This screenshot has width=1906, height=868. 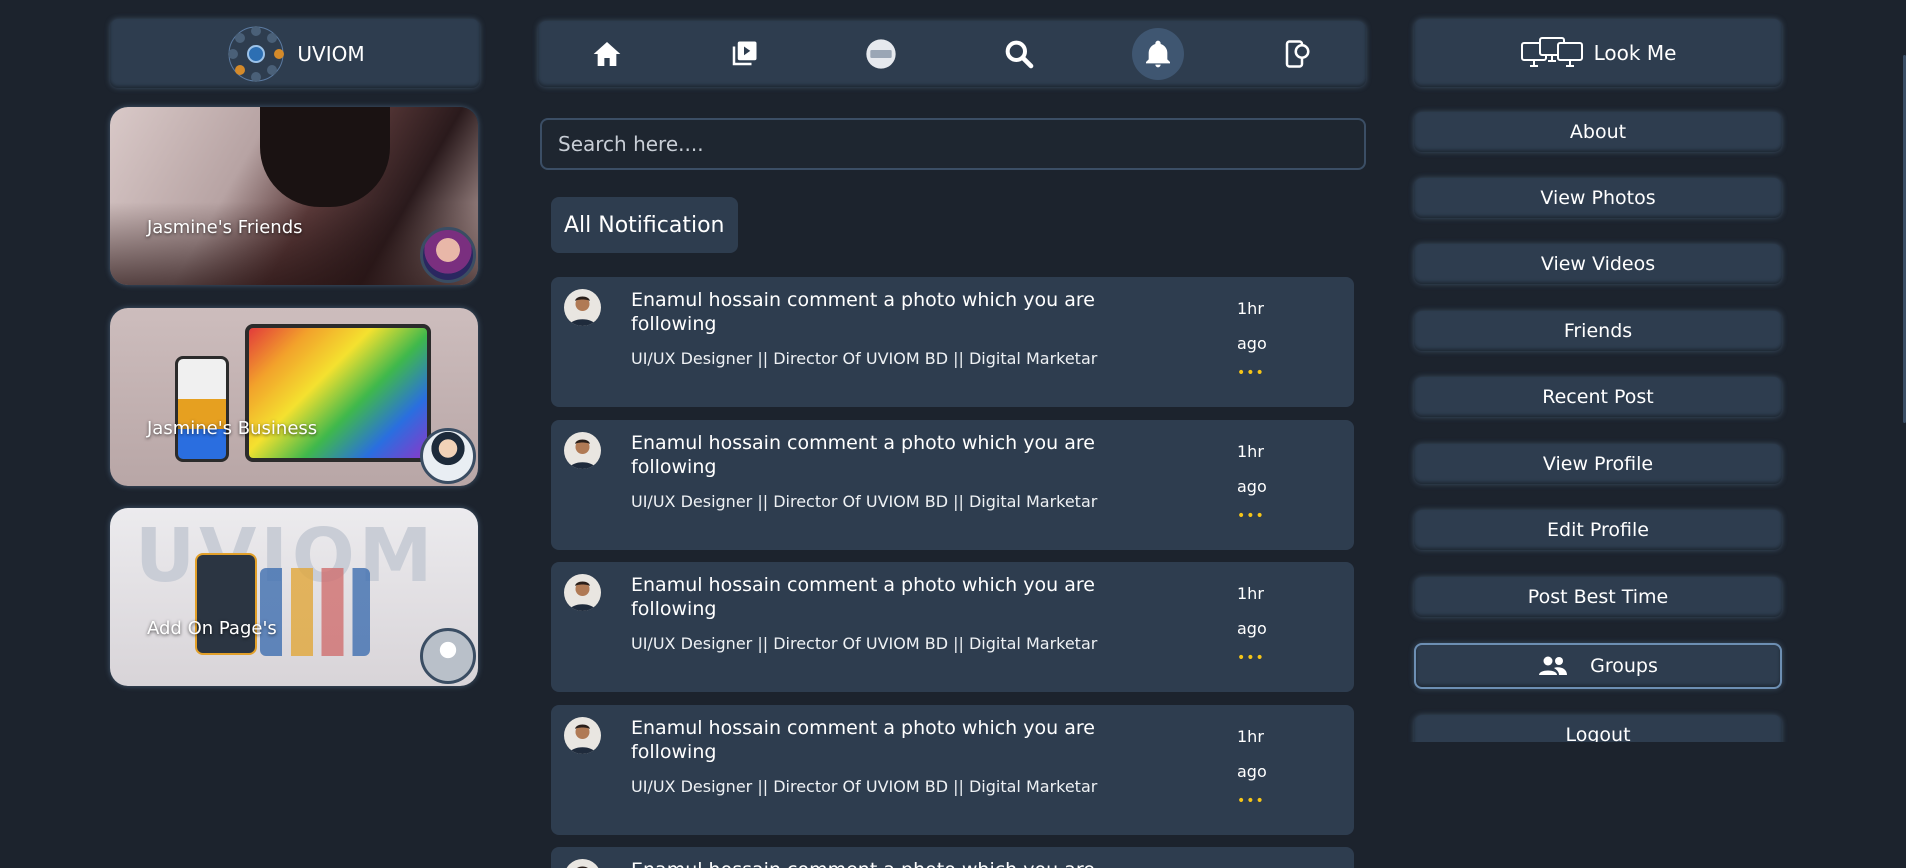 I want to click on search-icon, so click(x=1019, y=54).